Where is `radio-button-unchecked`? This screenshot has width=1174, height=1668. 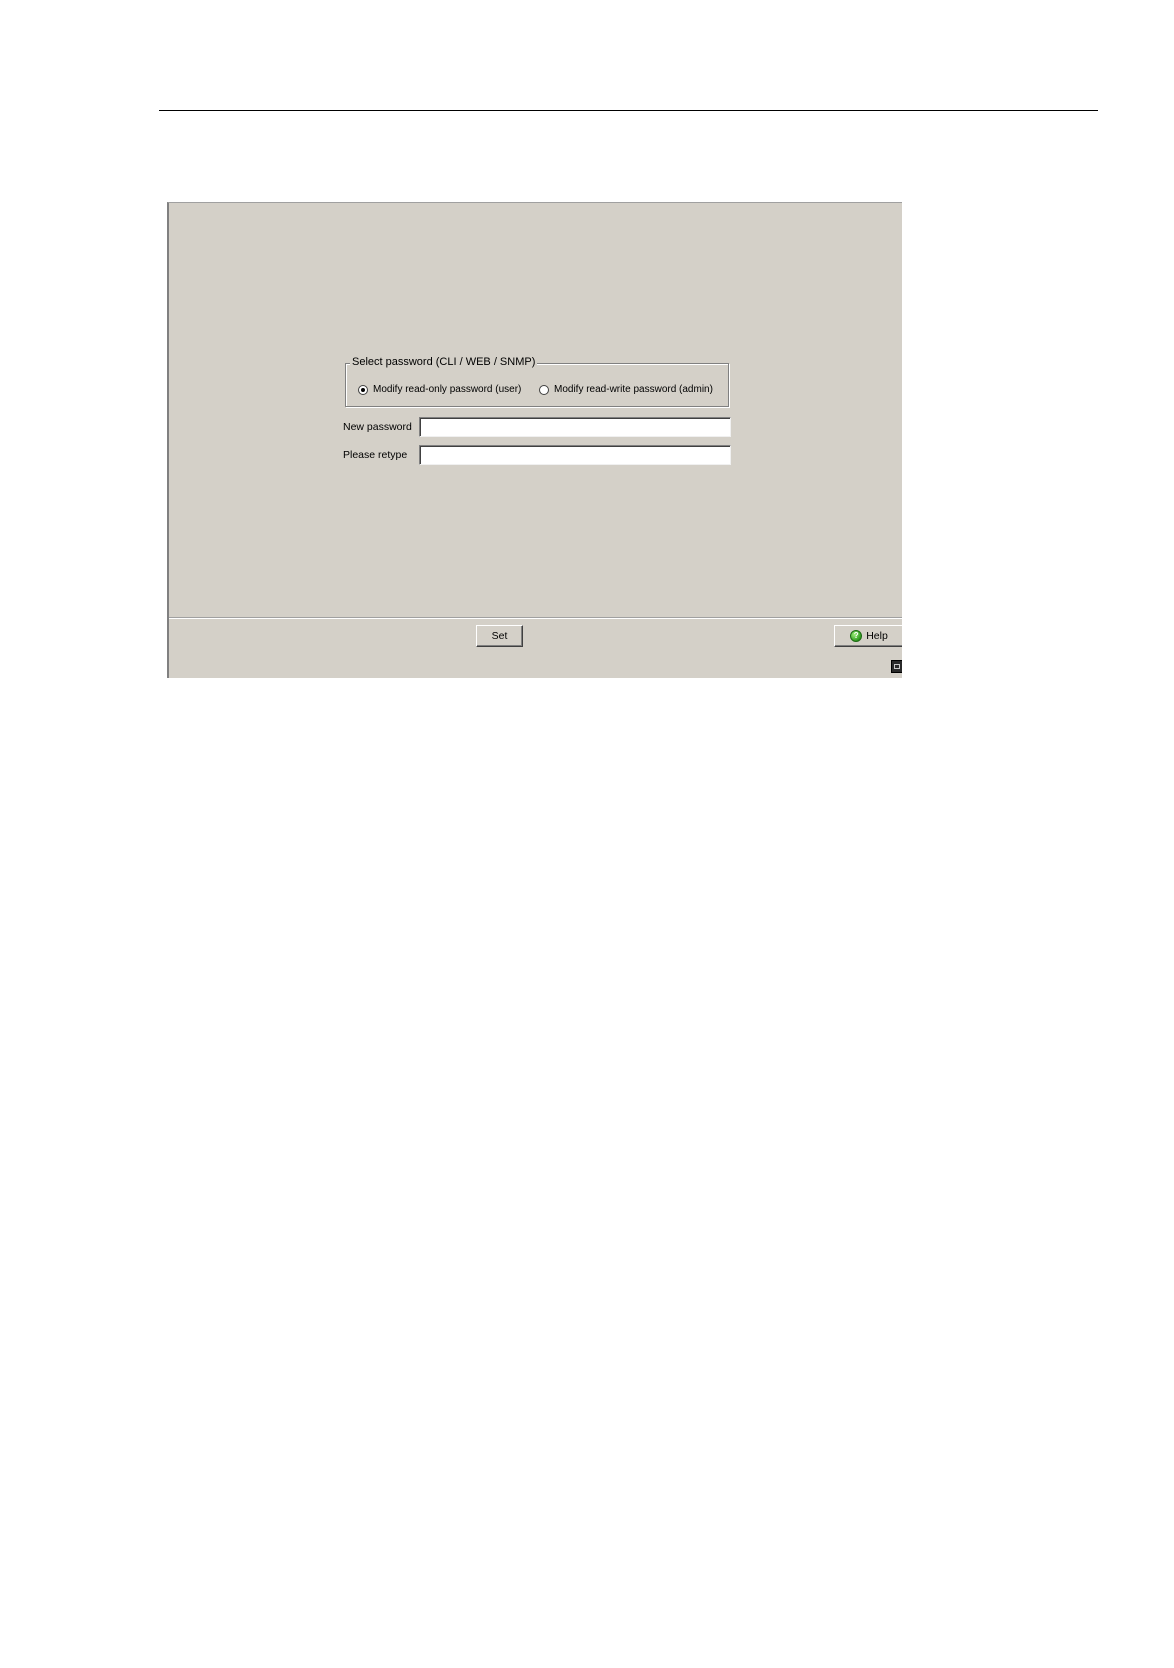 radio-button-unchecked is located at coordinates (544, 389).